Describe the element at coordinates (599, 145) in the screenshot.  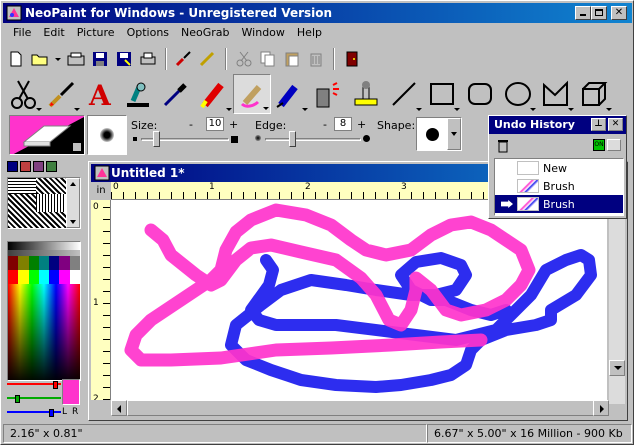
I see `power-toggle-icon: ON` at that location.